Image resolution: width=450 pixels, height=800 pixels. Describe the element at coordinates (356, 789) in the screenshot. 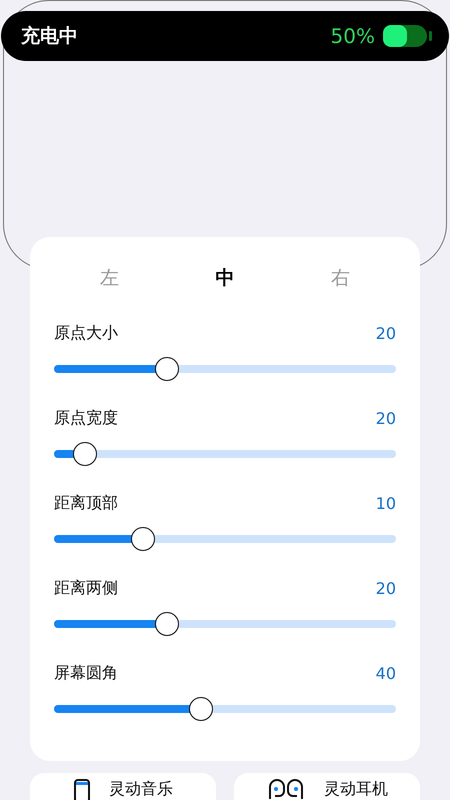

I see `feature-label: 灵动耳机` at that location.